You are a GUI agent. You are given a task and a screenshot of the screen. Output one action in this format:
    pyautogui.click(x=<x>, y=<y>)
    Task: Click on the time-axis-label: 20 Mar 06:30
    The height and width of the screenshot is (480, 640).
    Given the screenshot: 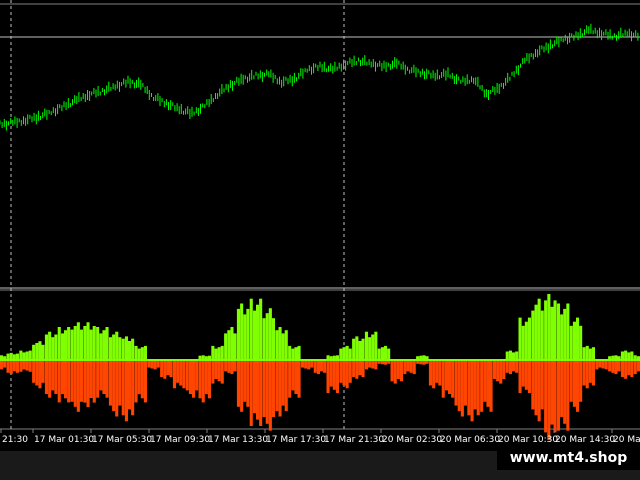 What is the action you would take?
    pyautogui.click(x=470, y=440)
    